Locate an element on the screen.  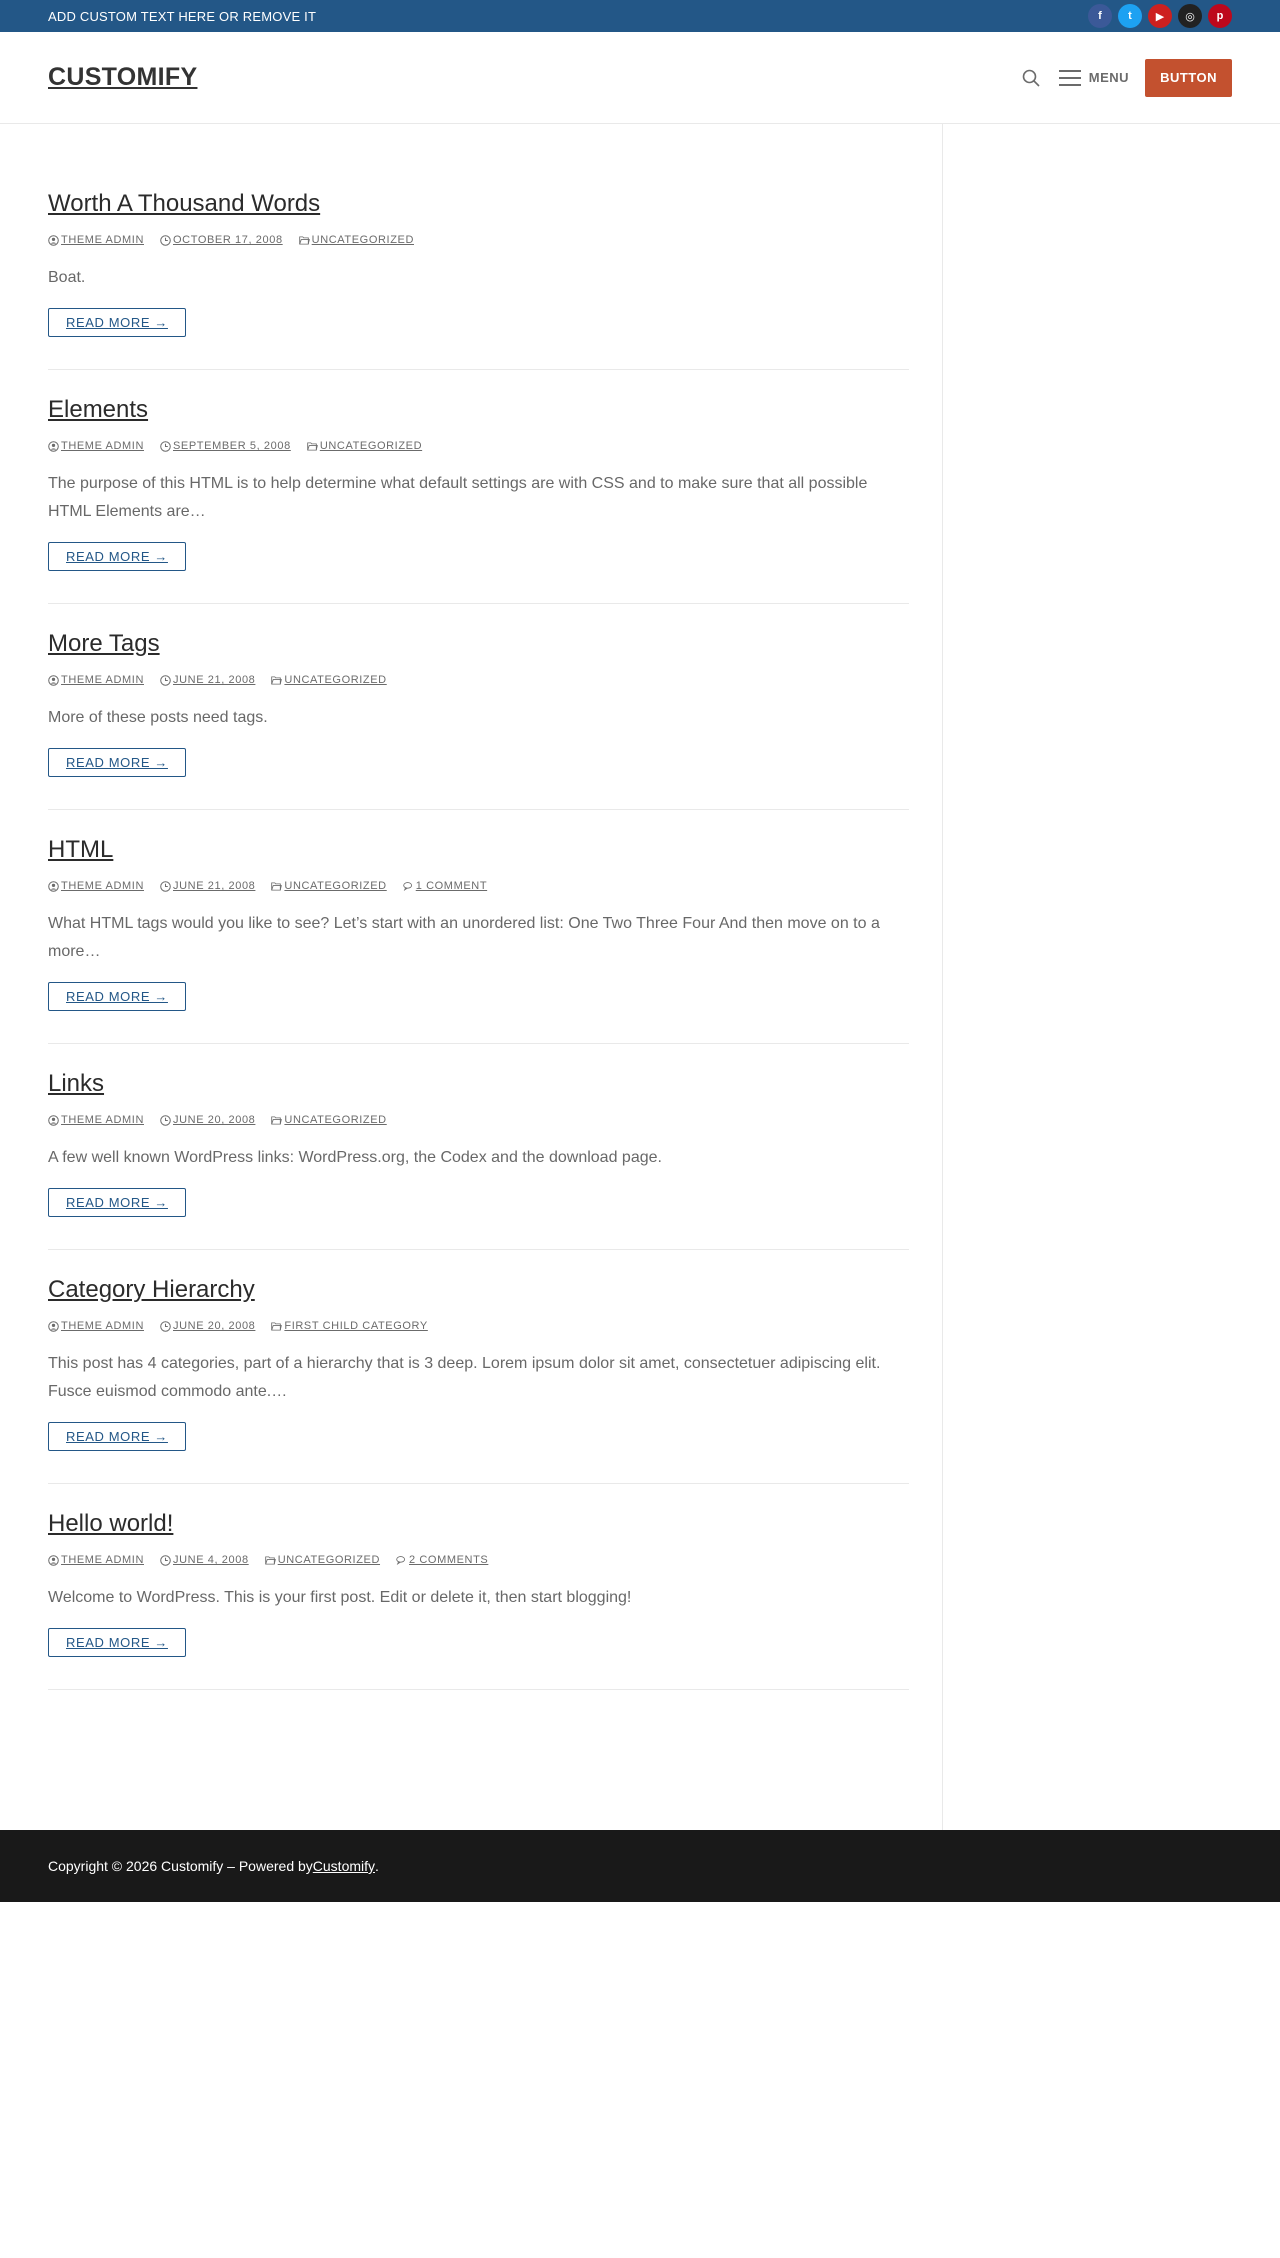
post-comments: 1 COMMENT is located at coordinates (444, 886).